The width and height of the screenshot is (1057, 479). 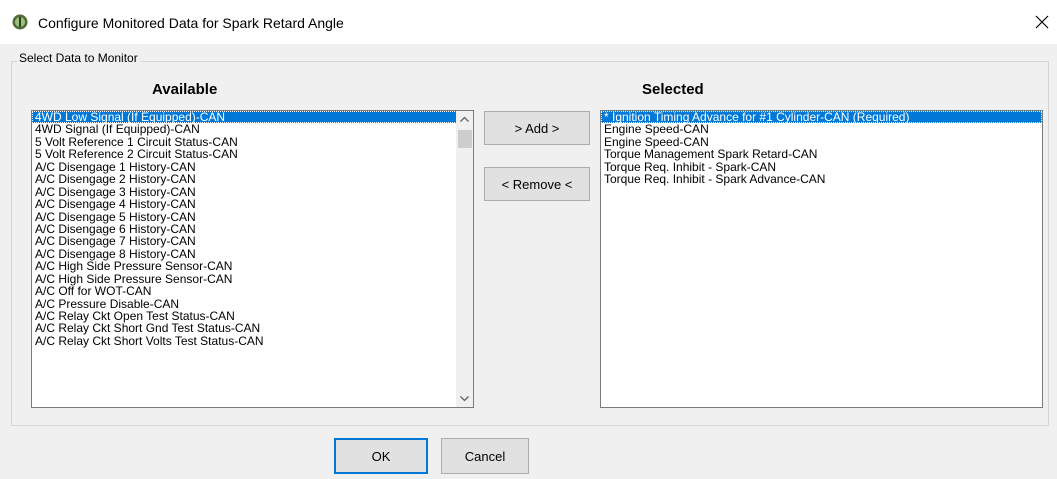 What do you see at coordinates (465, 139) in the screenshot?
I see `scroll-thumb` at bounding box center [465, 139].